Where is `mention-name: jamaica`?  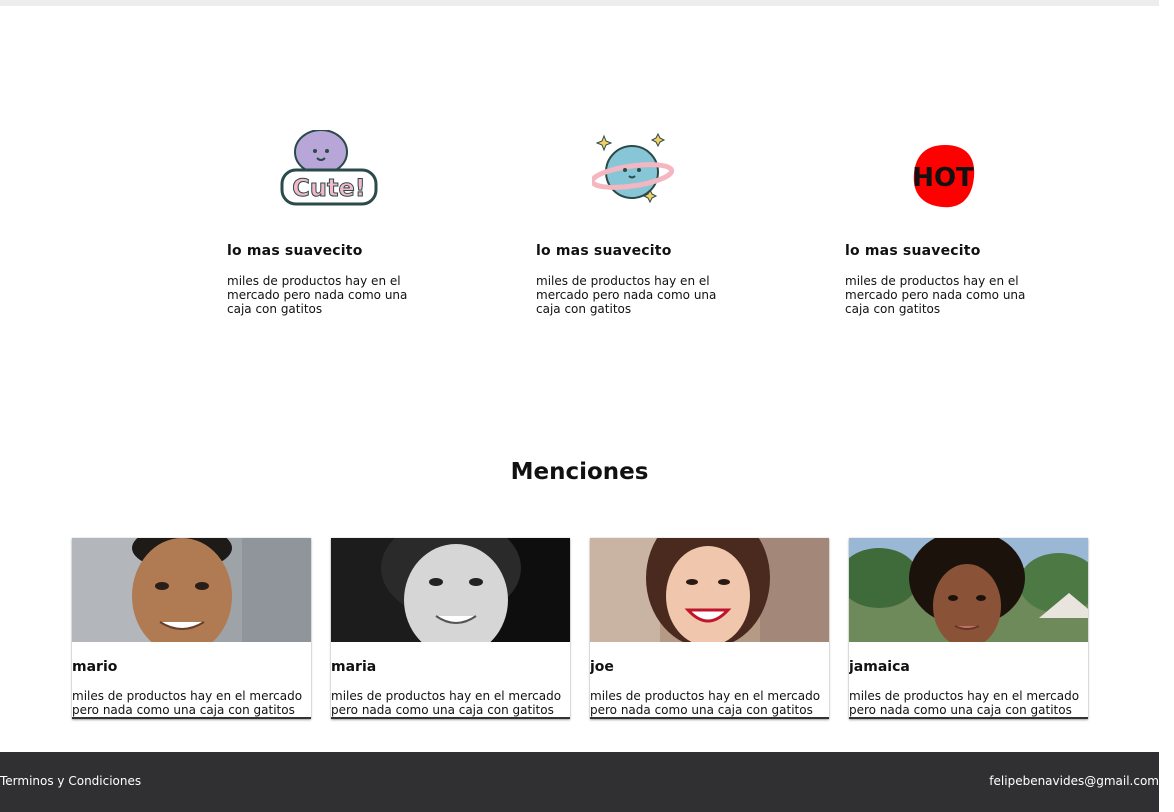
mention-name: jamaica is located at coordinates (879, 667).